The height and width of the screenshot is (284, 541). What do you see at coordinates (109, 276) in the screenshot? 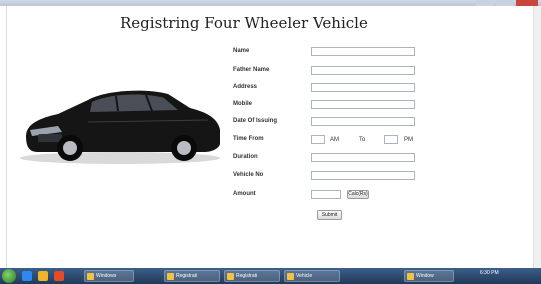
I see `taskbar-item-windows: Windows` at bounding box center [109, 276].